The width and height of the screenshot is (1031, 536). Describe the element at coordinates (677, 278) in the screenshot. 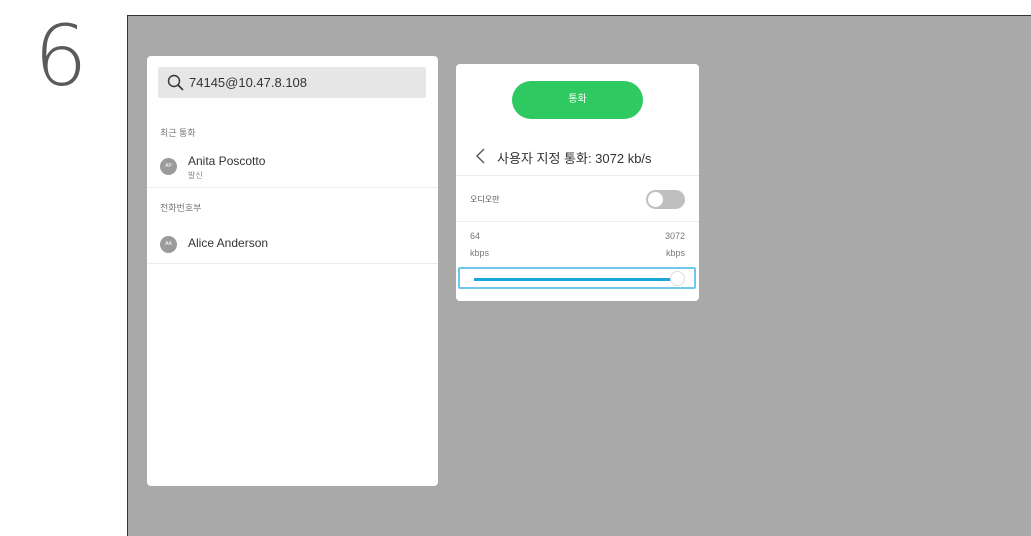

I see `slider-handle` at that location.